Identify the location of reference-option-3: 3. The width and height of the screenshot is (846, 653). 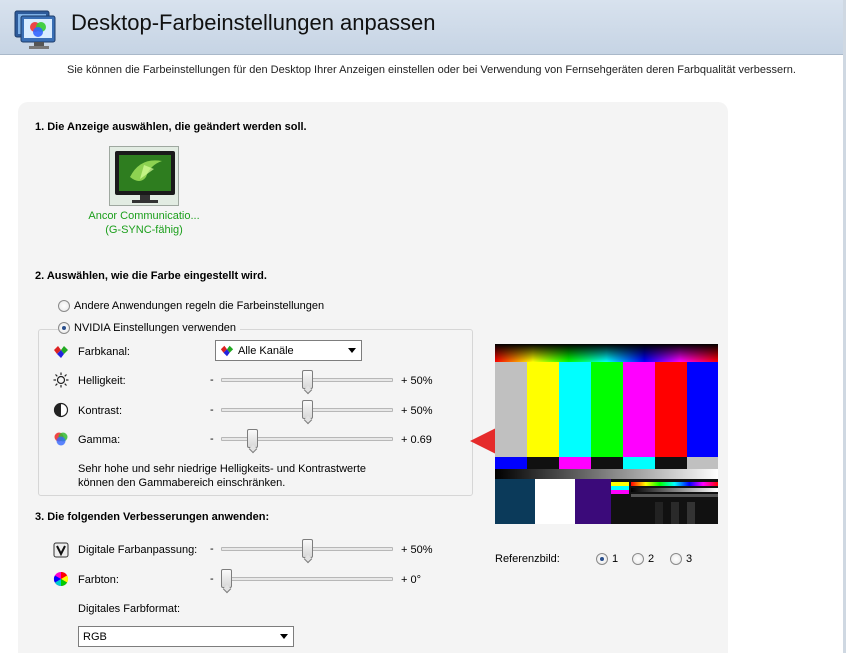
(681, 559).